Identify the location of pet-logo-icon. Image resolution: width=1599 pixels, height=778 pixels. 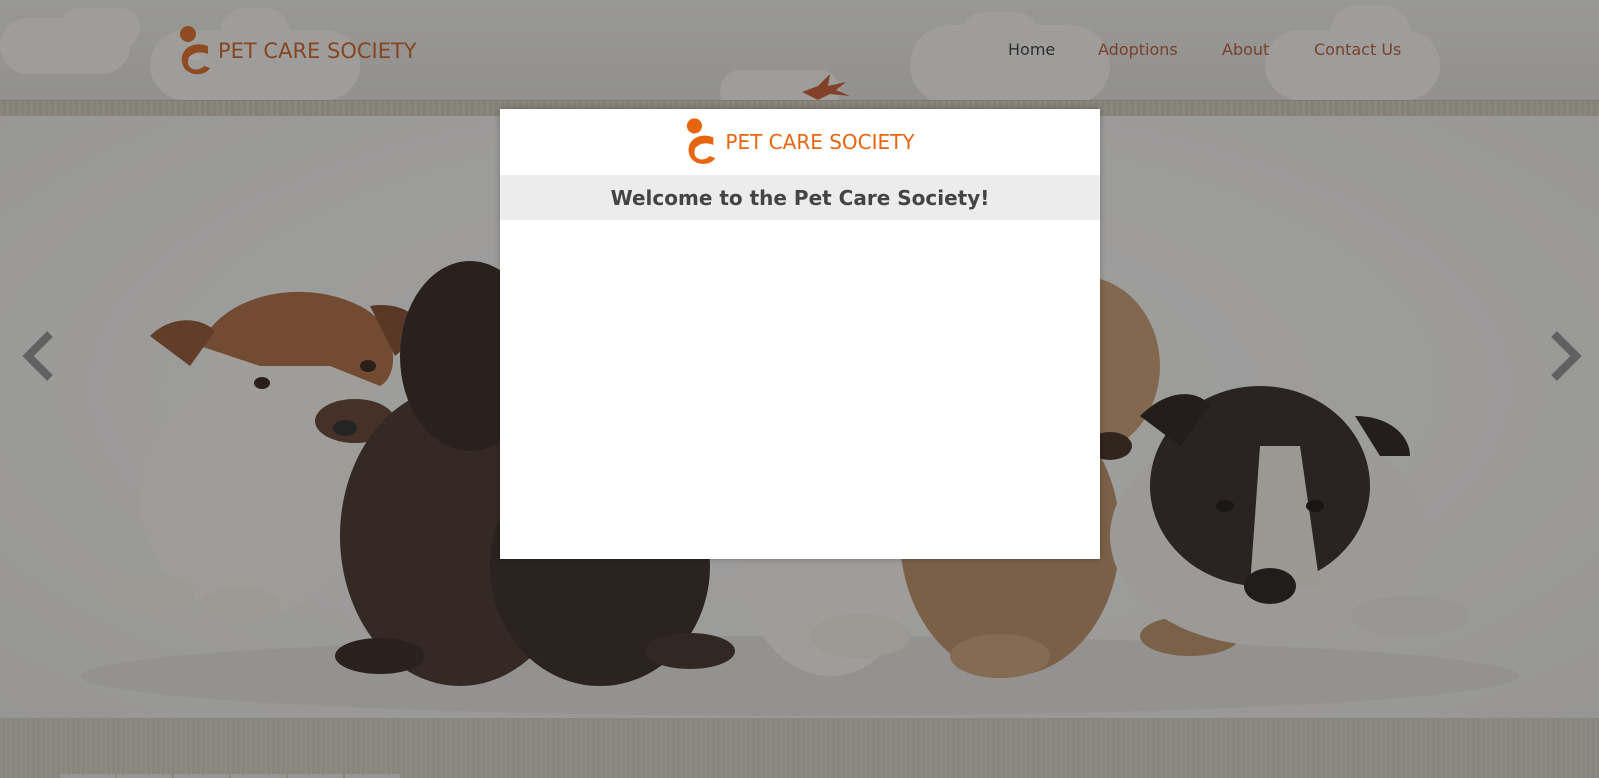
(701, 141).